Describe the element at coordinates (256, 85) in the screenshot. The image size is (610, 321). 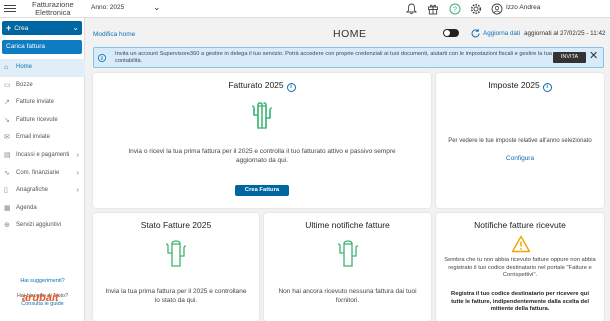
I see `fatturato-title: Fatturato 2025` at that location.